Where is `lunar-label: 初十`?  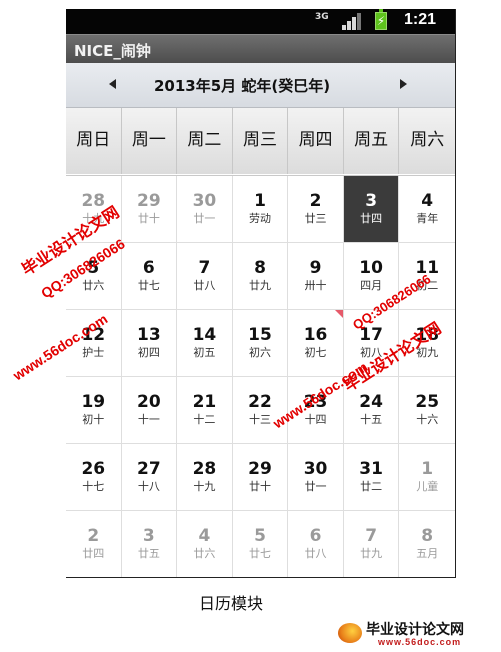 lunar-label: 初十 is located at coordinates (93, 419).